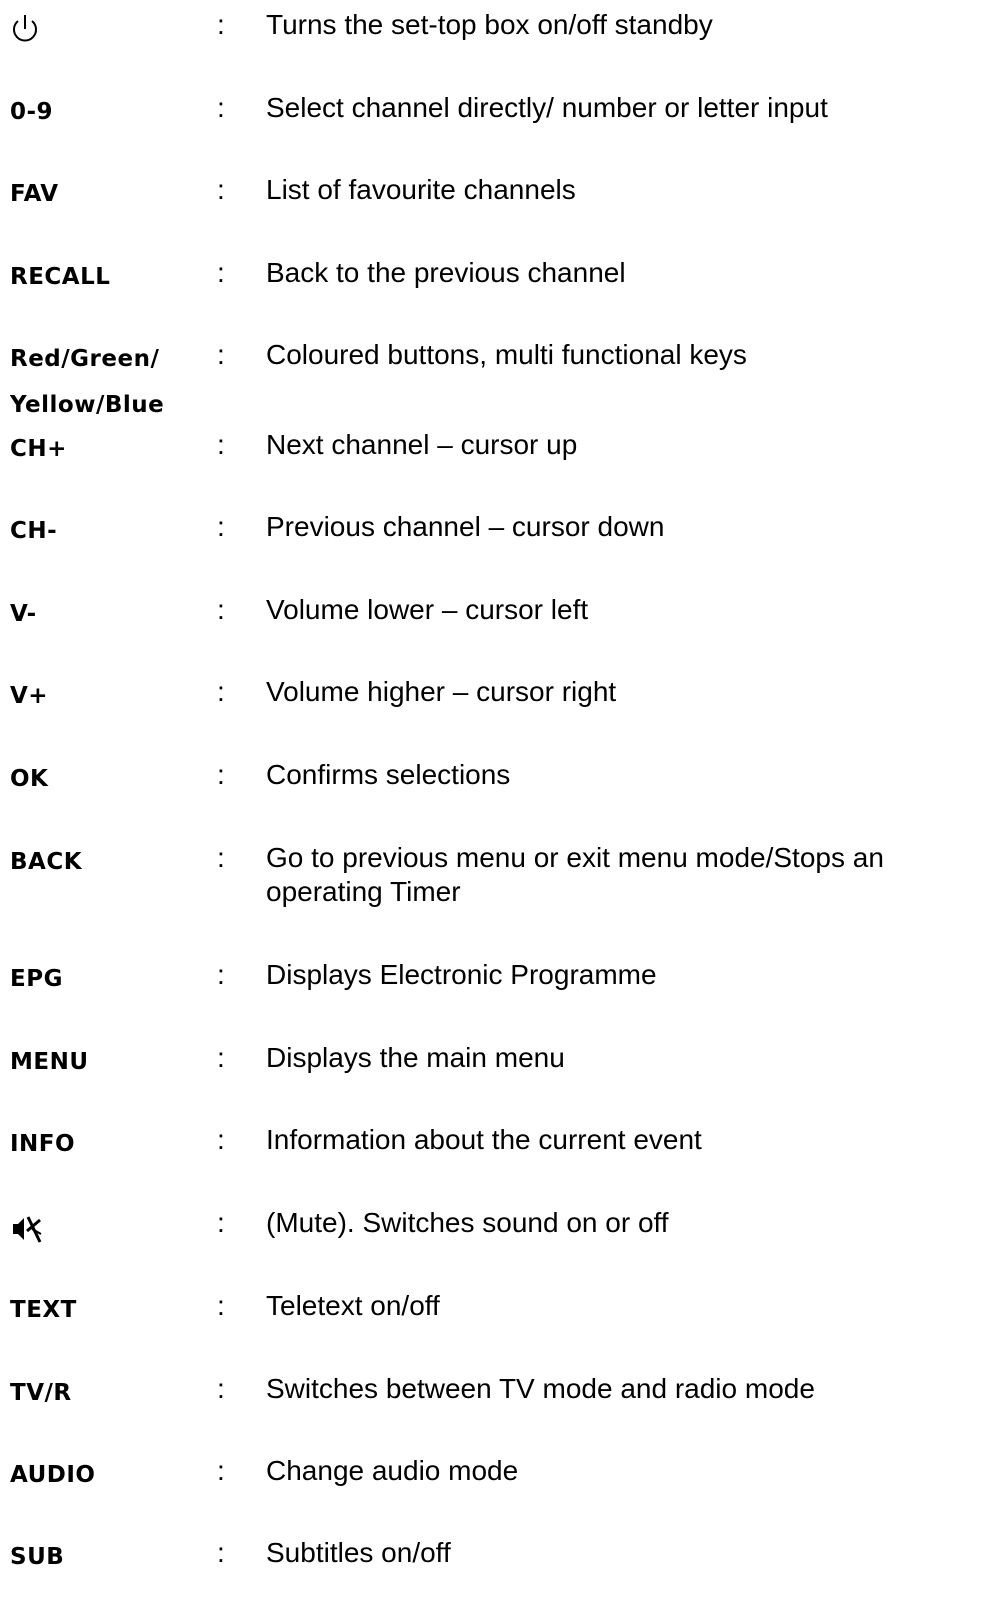  What do you see at coordinates (388, 774) in the screenshot?
I see `key-description: Confirms selections` at bounding box center [388, 774].